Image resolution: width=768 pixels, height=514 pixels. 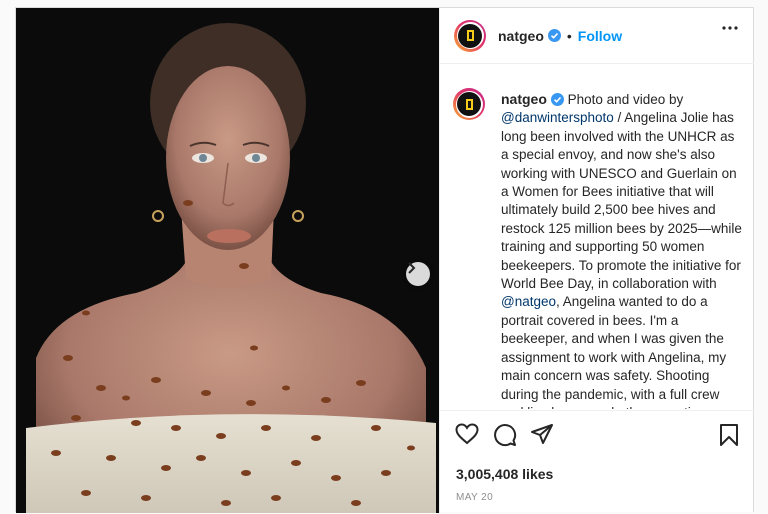 What do you see at coordinates (597, 462) in the screenshot?
I see `actions-bar: 3,005,408 likes MAY 20` at bounding box center [597, 462].